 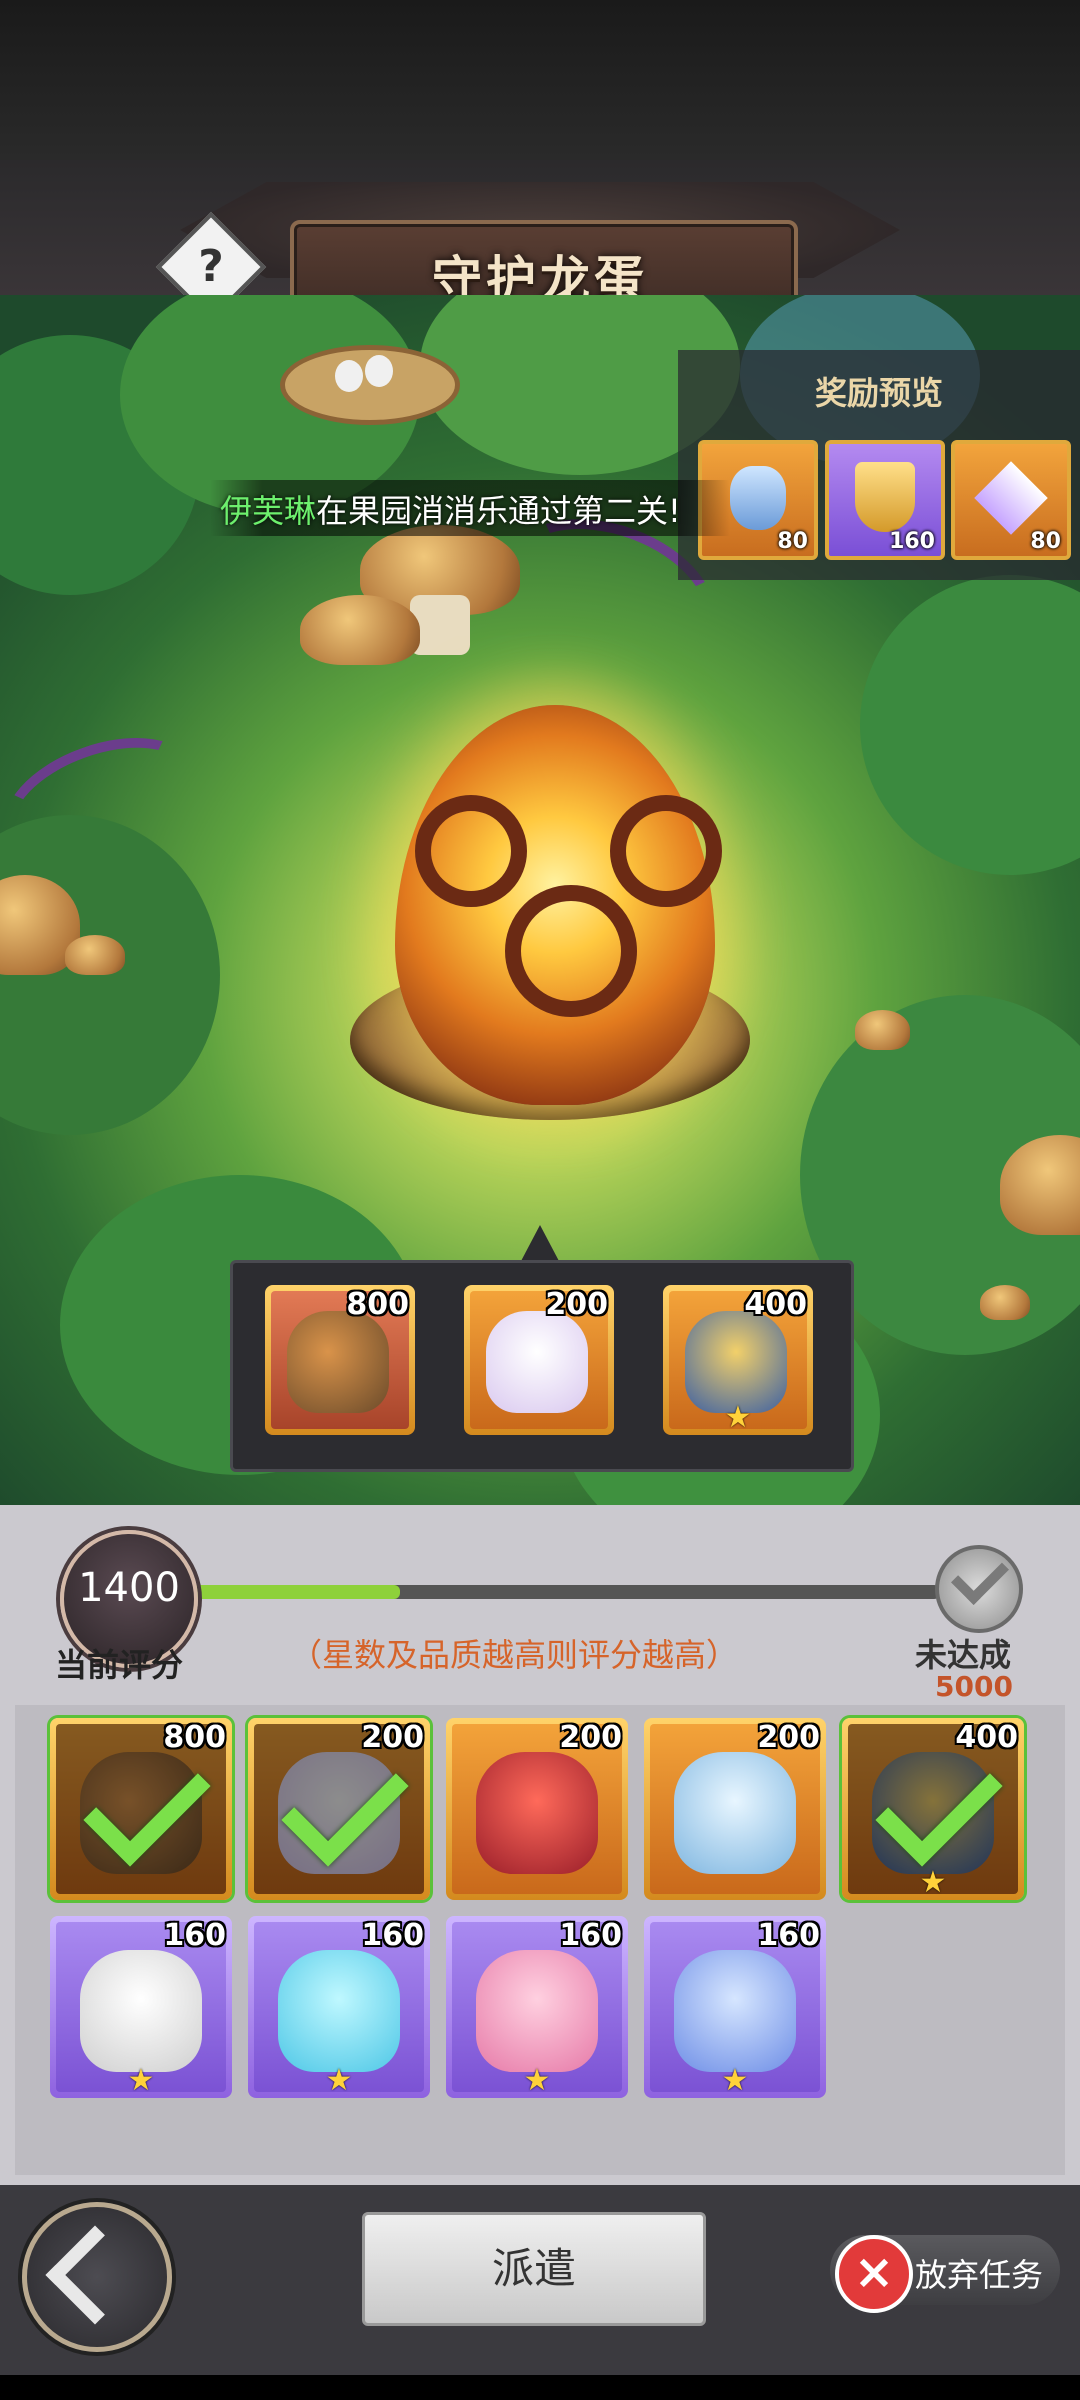 I want to click on dispatched-slot-3: ★ 400, so click(x=738, y=1360).